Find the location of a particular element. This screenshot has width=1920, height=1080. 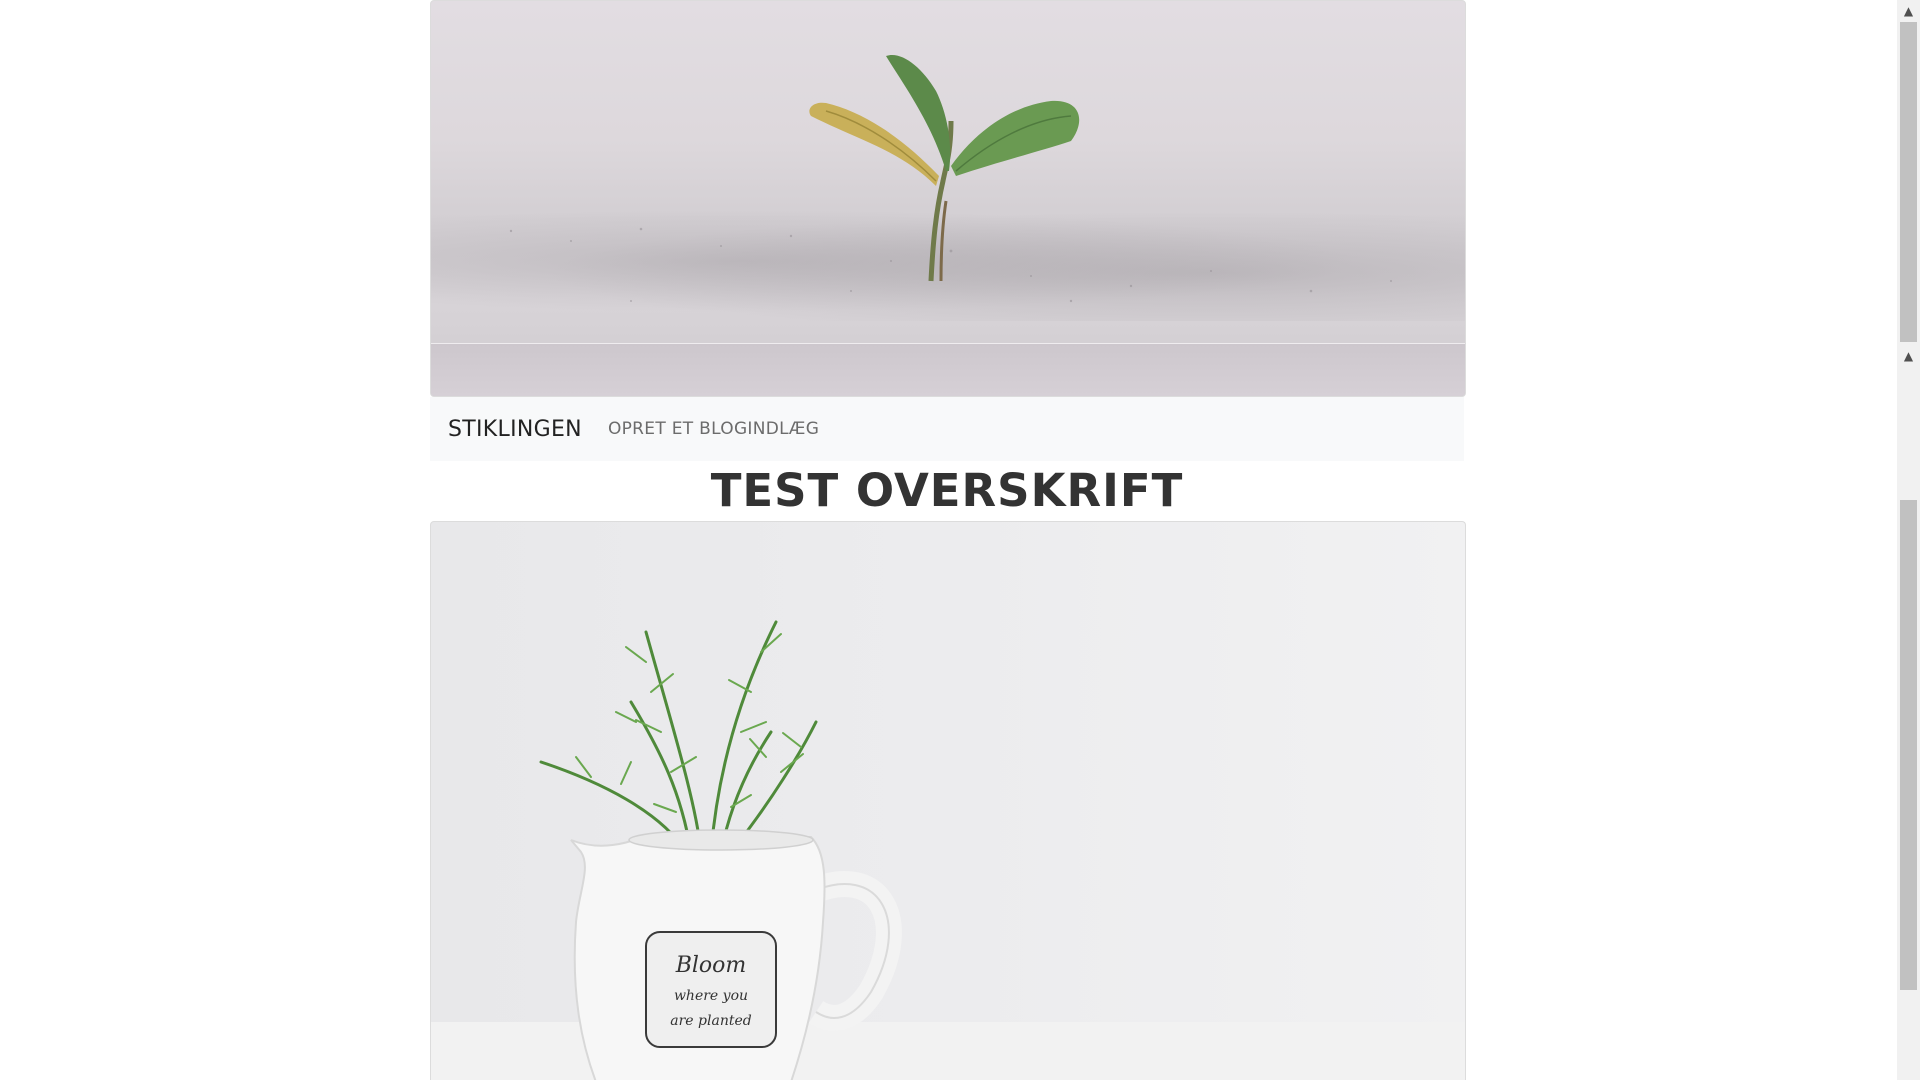

scroll-up-arrow-icon: ▲ is located at coordinates (1908, 11).